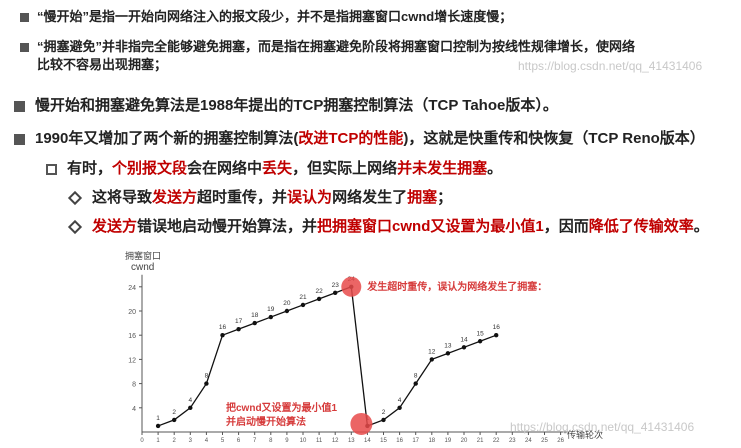 The image size is (741, 448). Describe the element at coordinates (255, 441) in the screenshot. I see `x-tick-label: 7` at that location.